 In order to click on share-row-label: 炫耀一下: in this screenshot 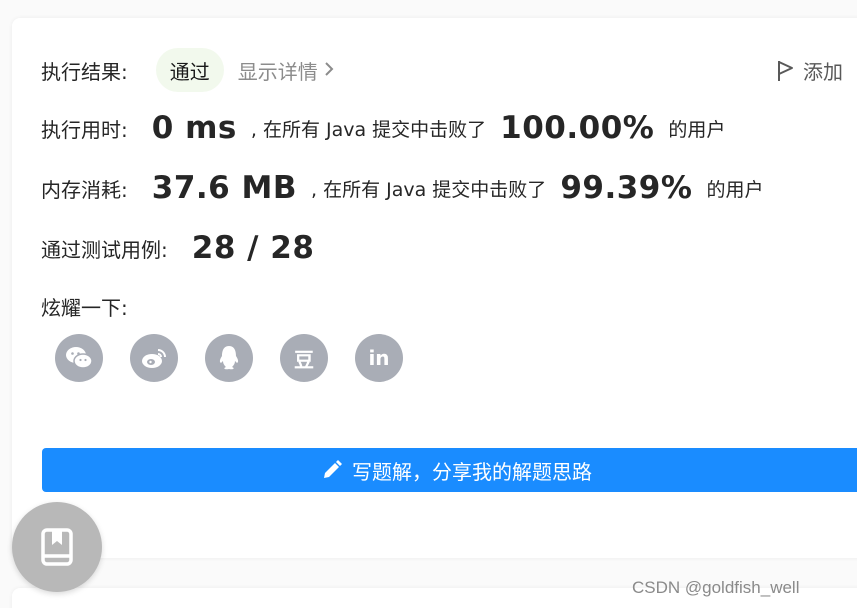, I will do `click(84, 306)`.